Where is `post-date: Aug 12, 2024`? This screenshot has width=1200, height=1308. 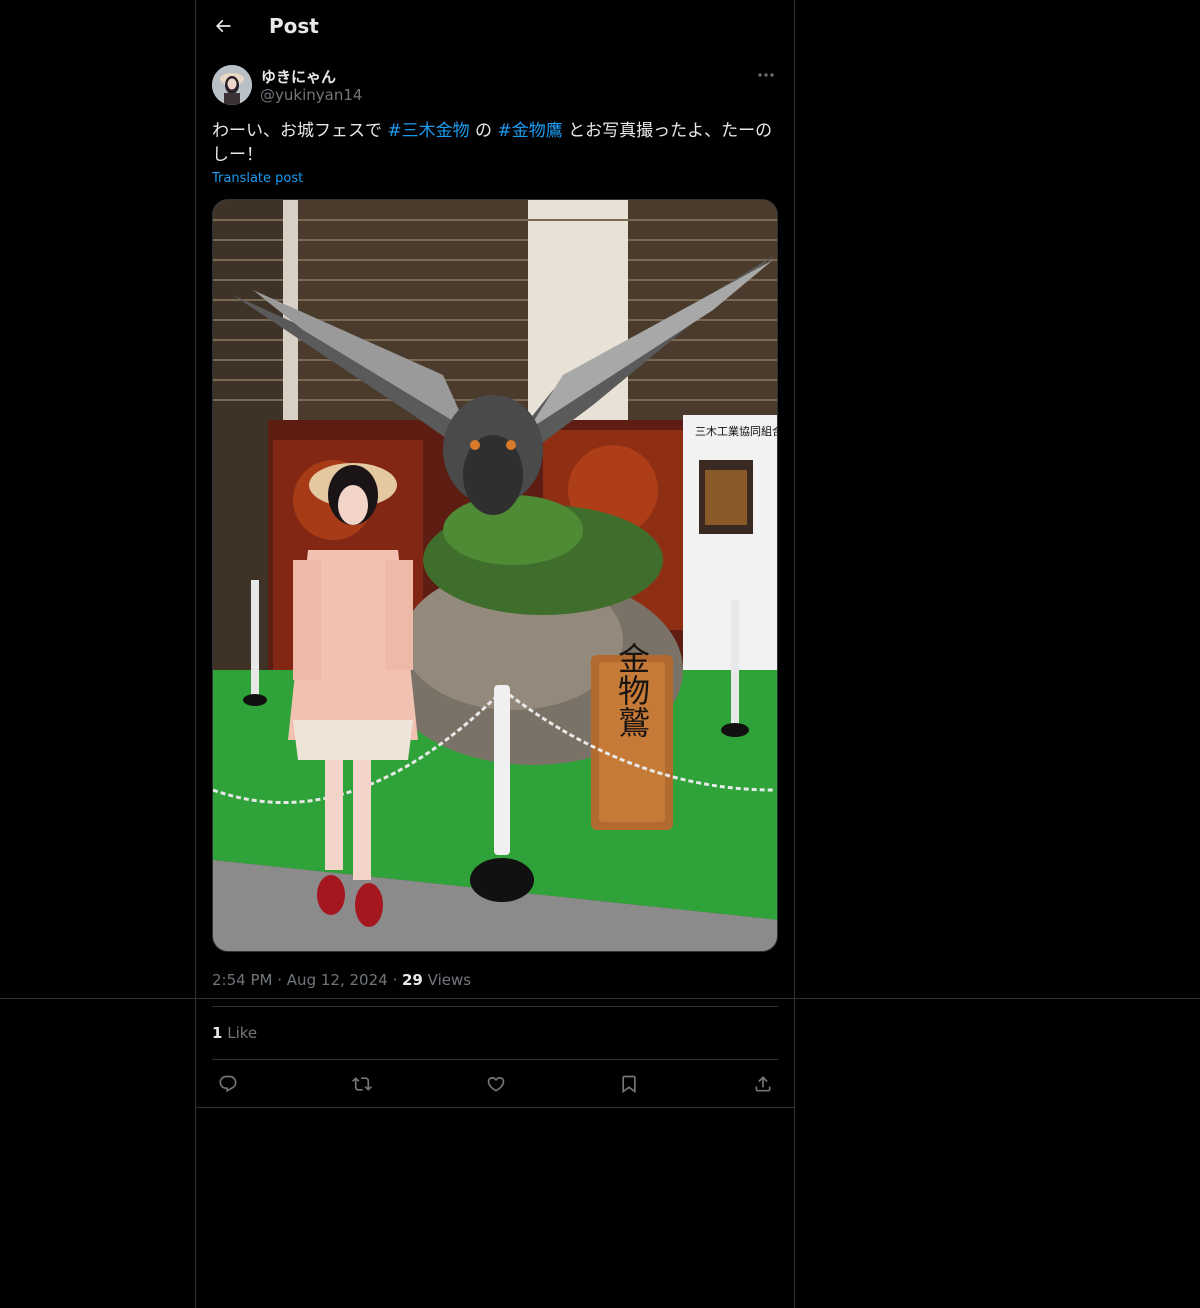 post-date: Aug 12, 2024 is located at coordinates (337, 980).